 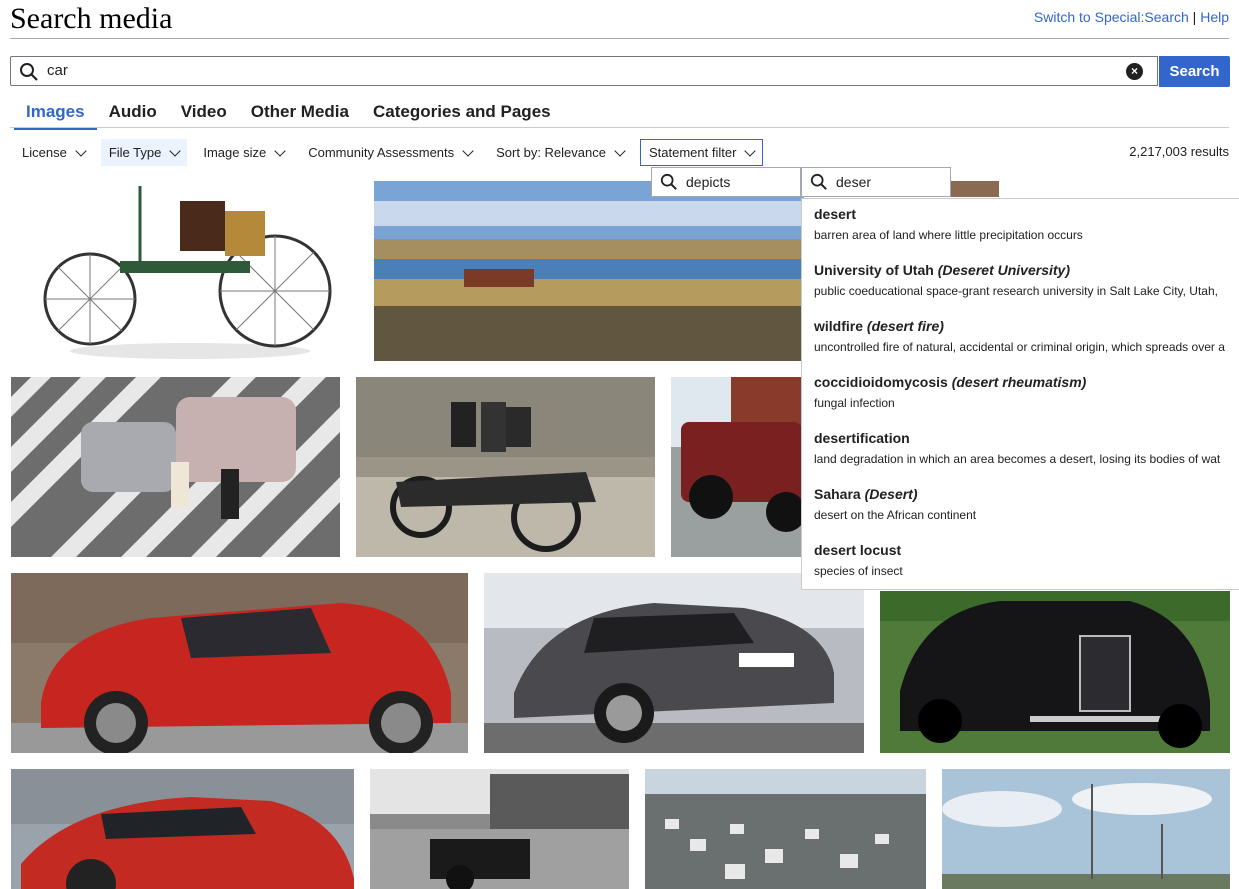 What do you see at coordinates (736, 467) in the screenshot?
I see `result-image-red-vintage-car` at bounding box center [736, 467].